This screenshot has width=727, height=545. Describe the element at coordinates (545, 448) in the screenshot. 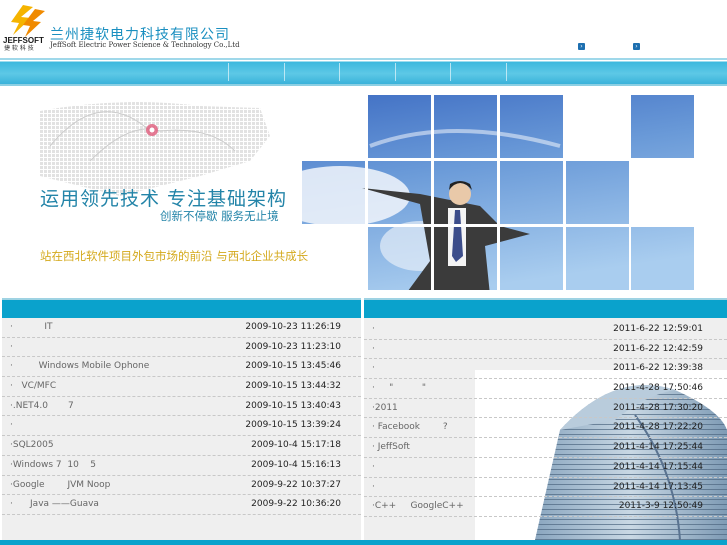

I see `news-item: · JeffSoft 2011-4-14 17:25:44` at that location.